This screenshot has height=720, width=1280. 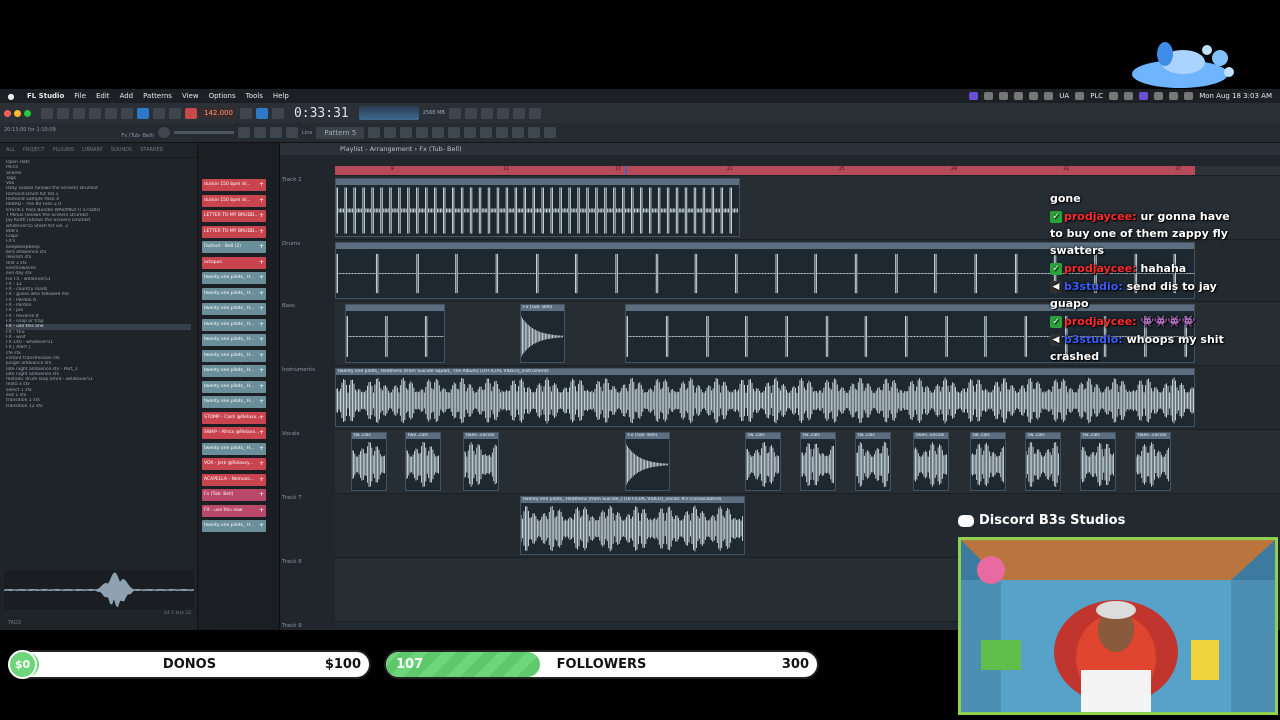 I want to click on time-display: 0:33:31, so click(x=321, y=113).